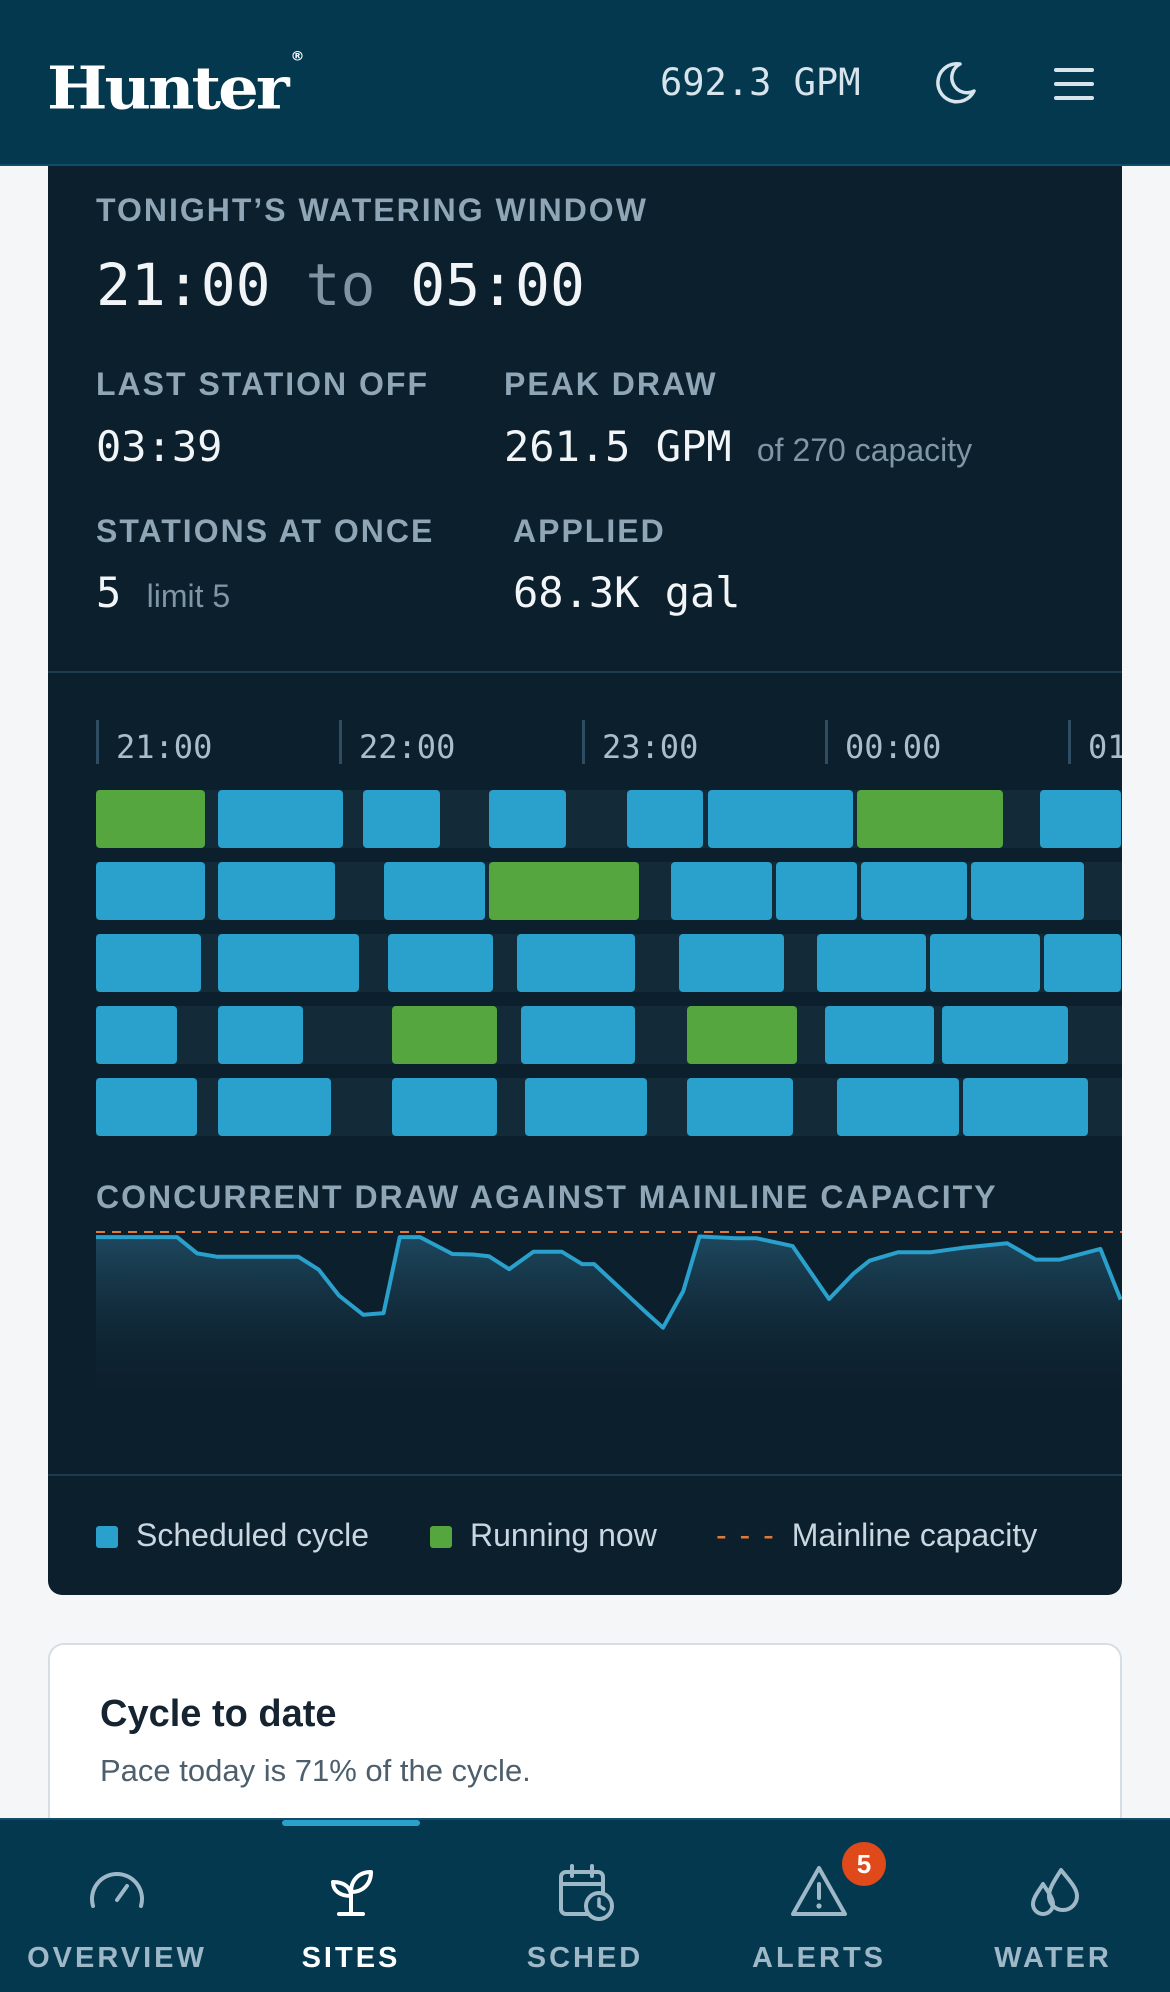 This screenshot has width=1170, height=1992. What do you see at coordinates (159, 446) in the screenshot?
I see `last-station-off-value: 03:39` at bounding box center [159, 446].